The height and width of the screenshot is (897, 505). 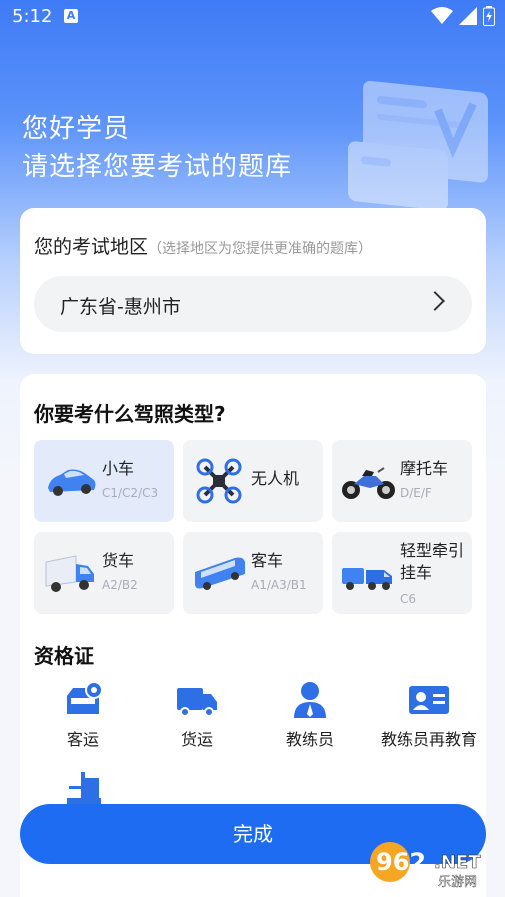 What do you see at coordinates (220, 573) in the screenshot?
I see `bus-icon` at bounding box center [220, 573].